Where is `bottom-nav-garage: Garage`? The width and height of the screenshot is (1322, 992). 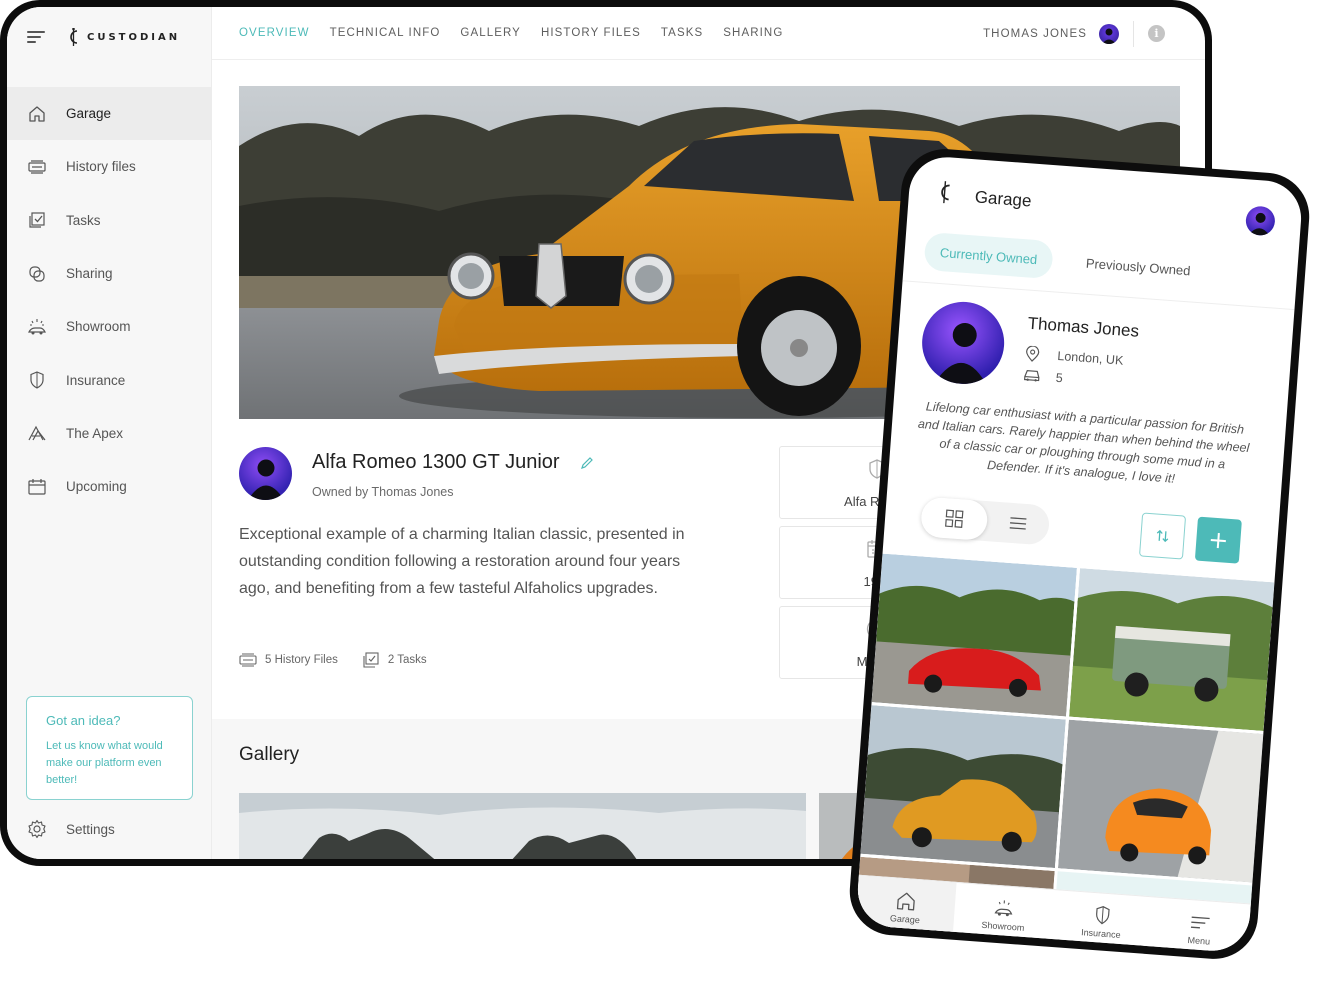 bottom-nav-garage: Garage is located at coordinates (906, 907).